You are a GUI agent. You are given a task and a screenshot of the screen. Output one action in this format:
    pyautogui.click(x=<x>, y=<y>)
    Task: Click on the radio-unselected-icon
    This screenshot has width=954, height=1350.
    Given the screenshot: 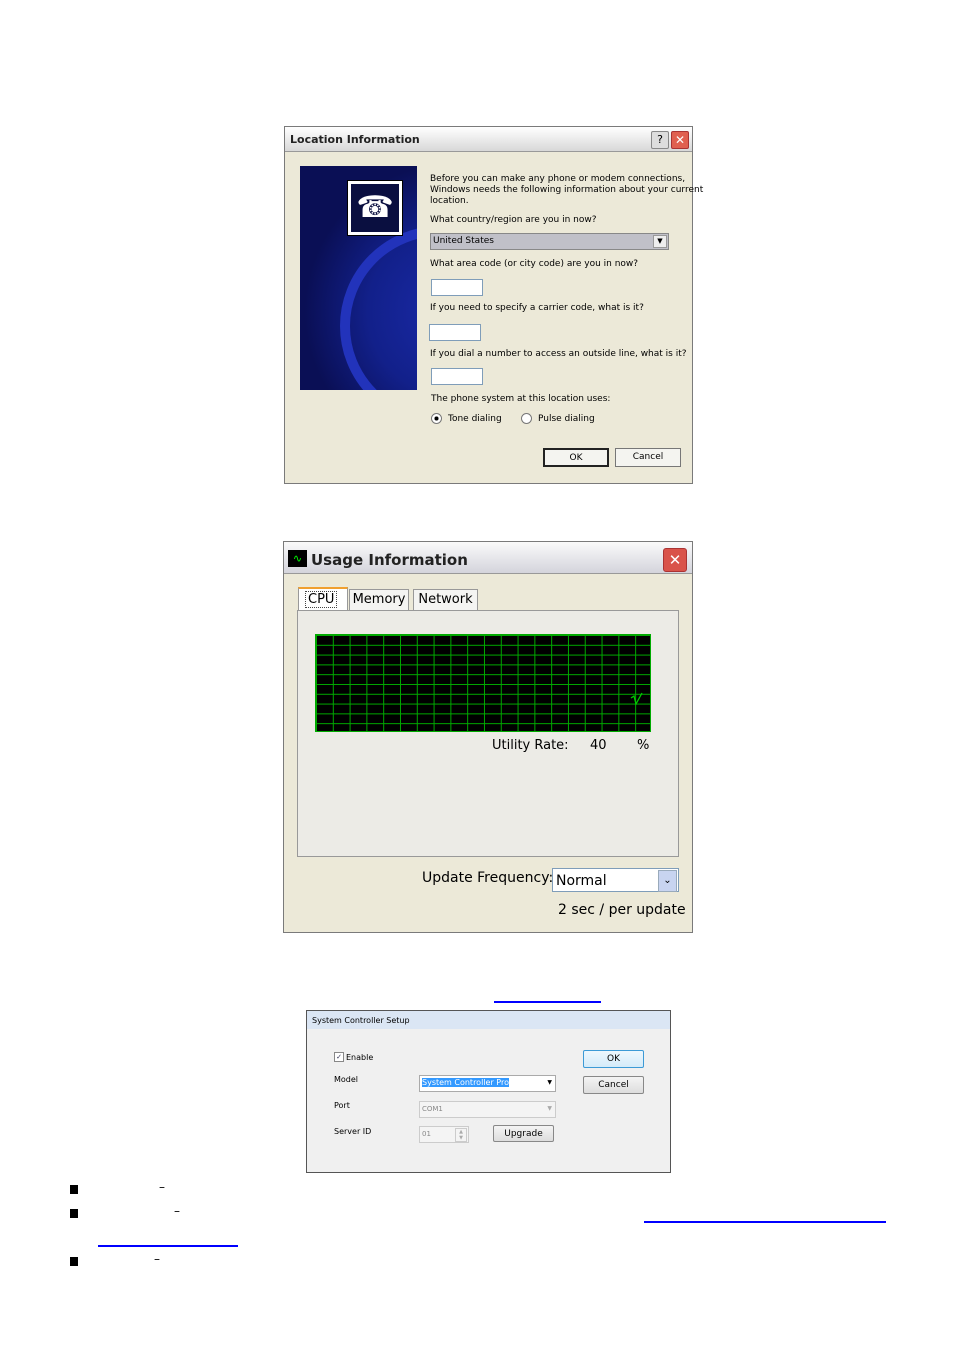 What is the action you would take?
    pyautogui.click(x=526, y=418)
    